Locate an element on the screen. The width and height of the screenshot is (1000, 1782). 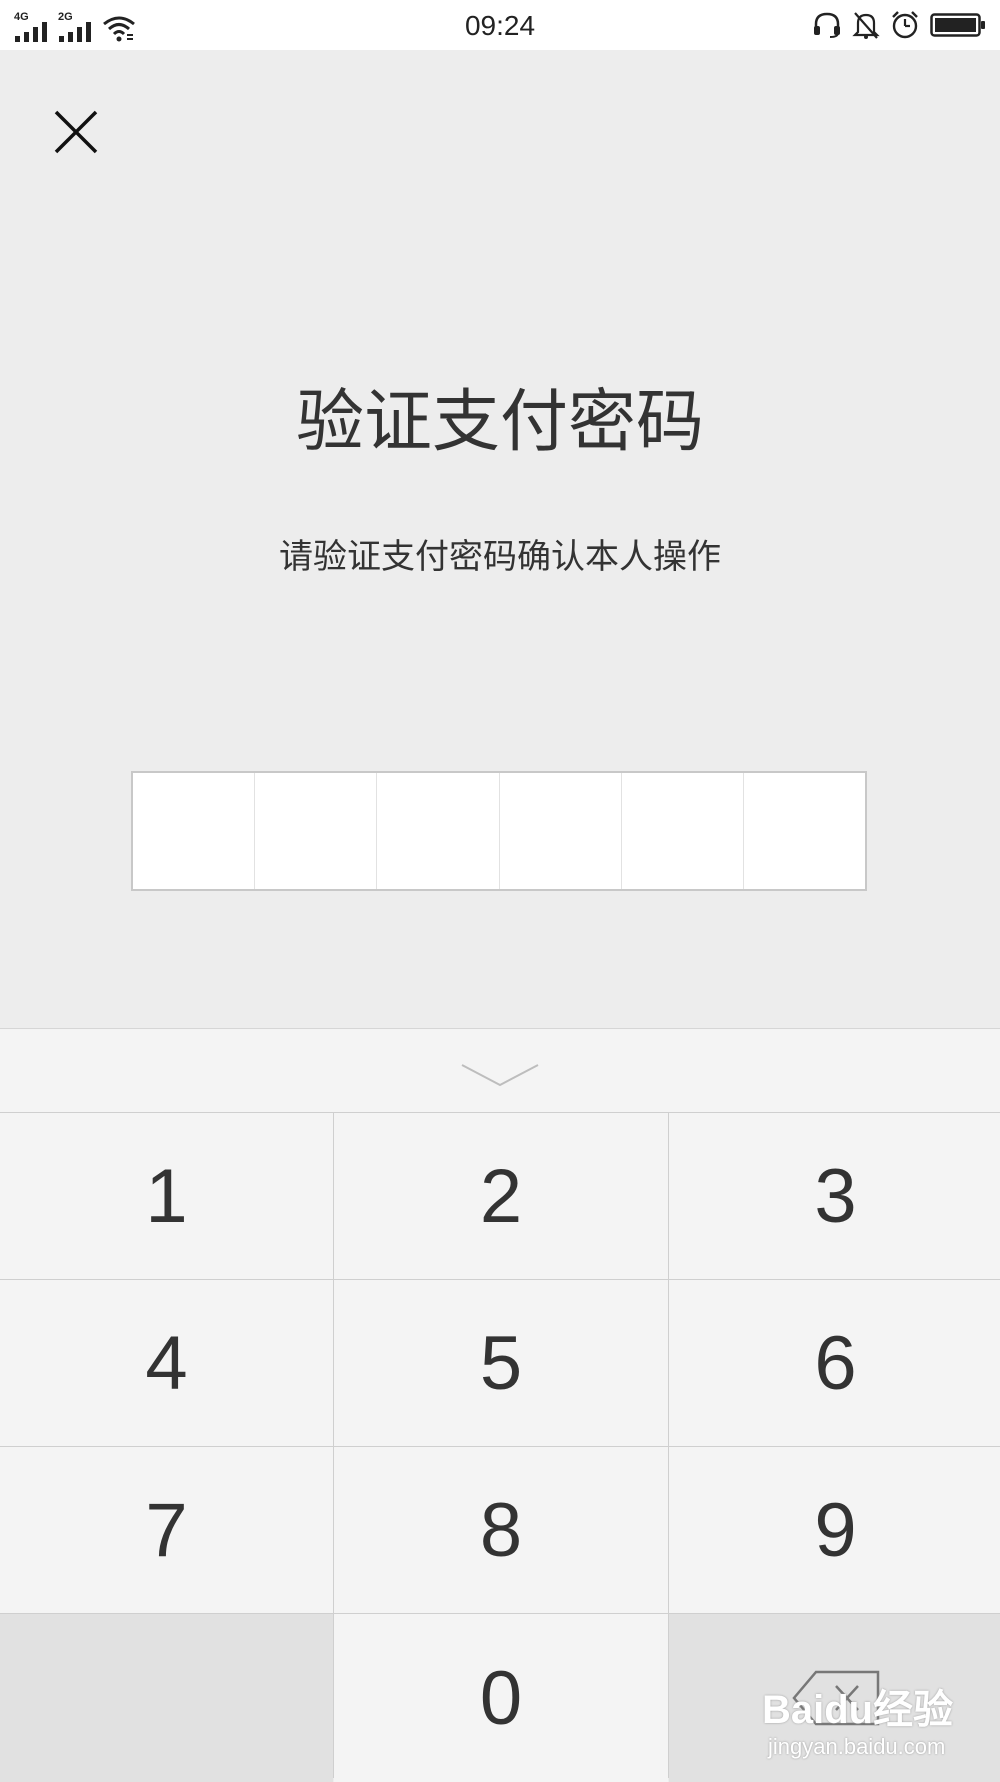
key-4: 4 is located at coordinates (166, 1363).